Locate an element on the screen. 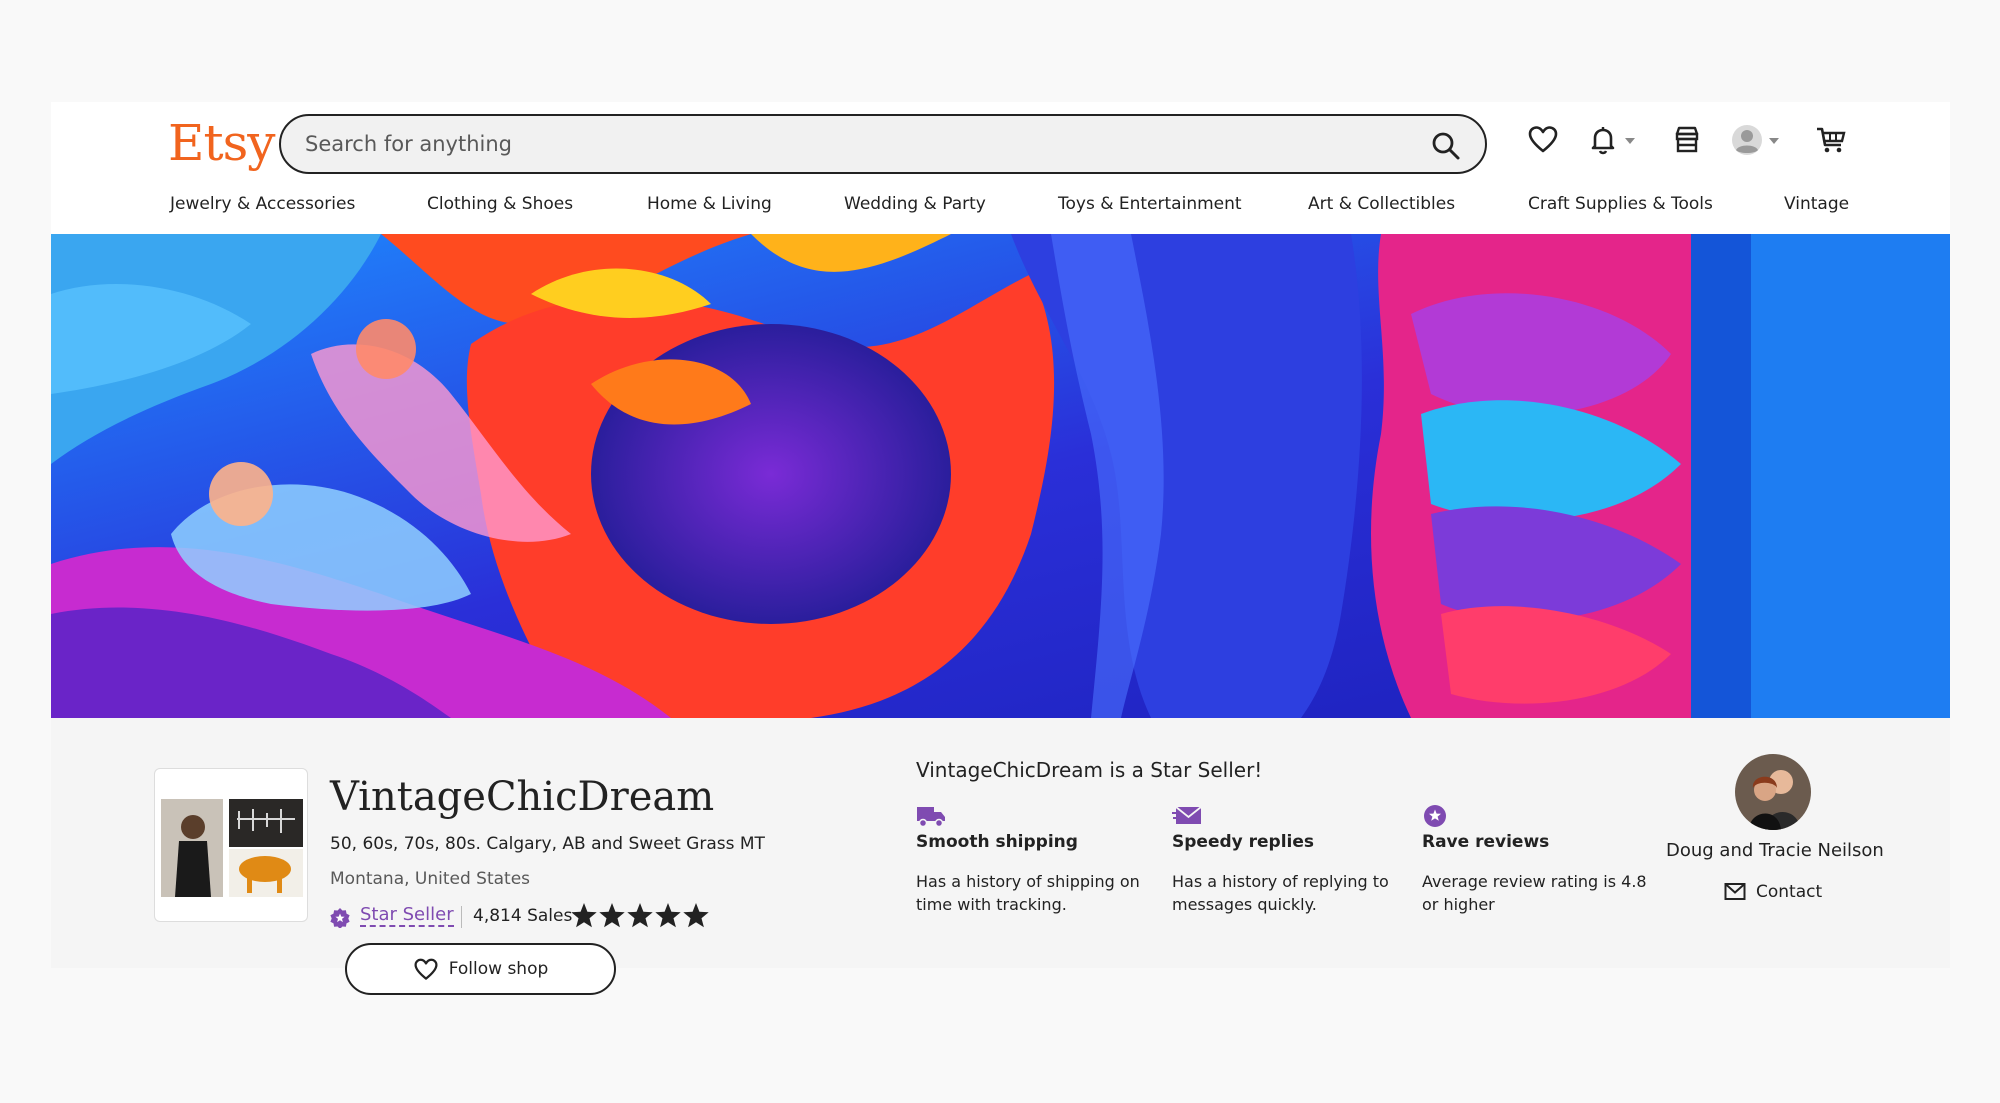  contact-label: Contact is located at coordinates (1789, 892).